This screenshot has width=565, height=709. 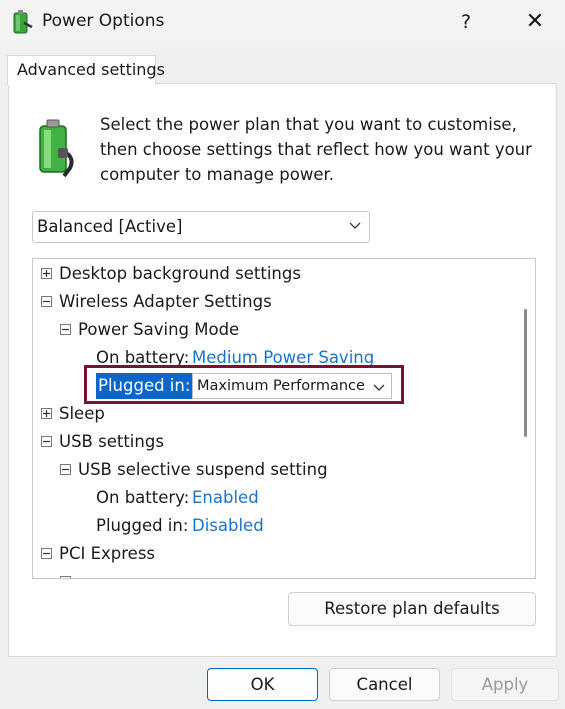 What do you see at coordinates (91, 69) in the screenshot?
I see `tab-label: Advanced settings` at bounding box center [91, 69].